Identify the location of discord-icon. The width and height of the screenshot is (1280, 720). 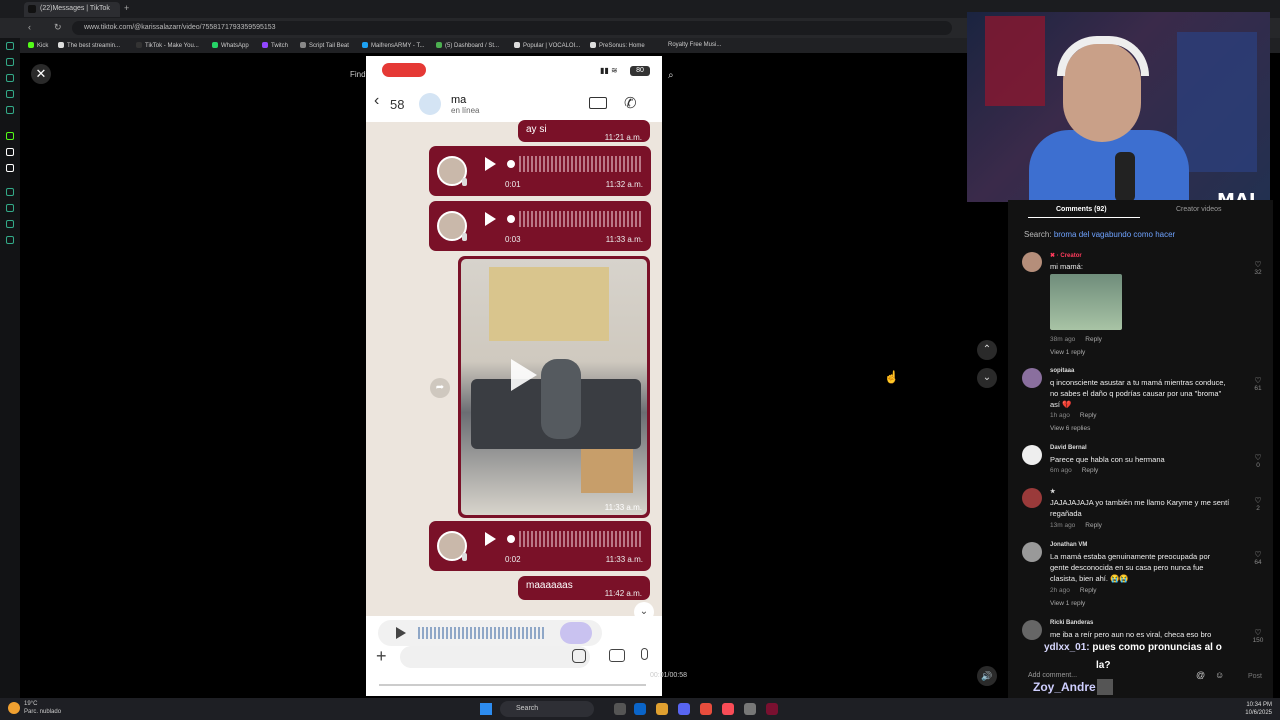
(684, 709).